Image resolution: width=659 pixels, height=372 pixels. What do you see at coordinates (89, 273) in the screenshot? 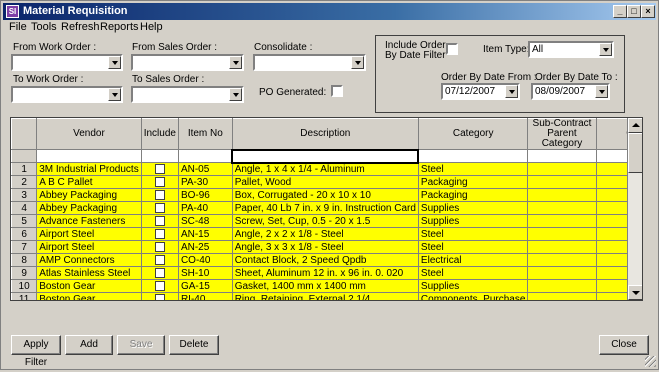
I see `cell-vendor: Atlas Stainless Steel` at bounding box center [89, 273].